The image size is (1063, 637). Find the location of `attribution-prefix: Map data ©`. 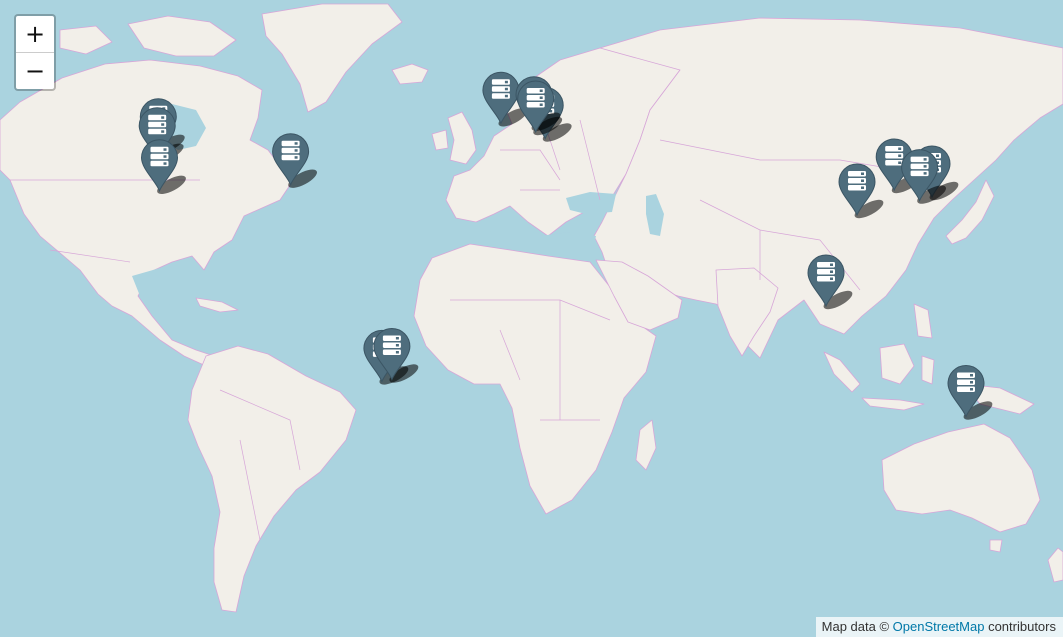

attribution-prefix: Map data © is located at coordinates (857, 626).